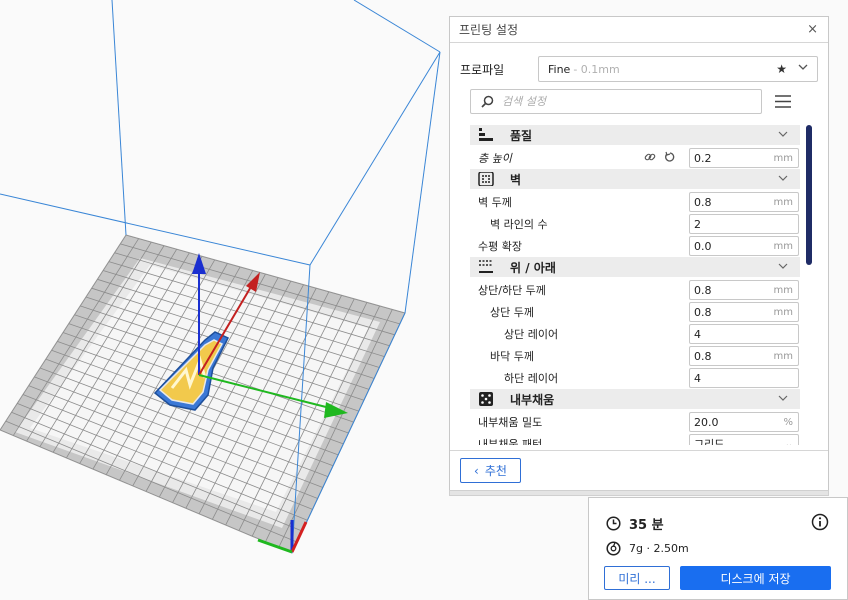 Image resolution: width=848 pixels, height=600 pixels. I want to click on horizontal-expansion-field: 0.0 mm, so click(744, 246).